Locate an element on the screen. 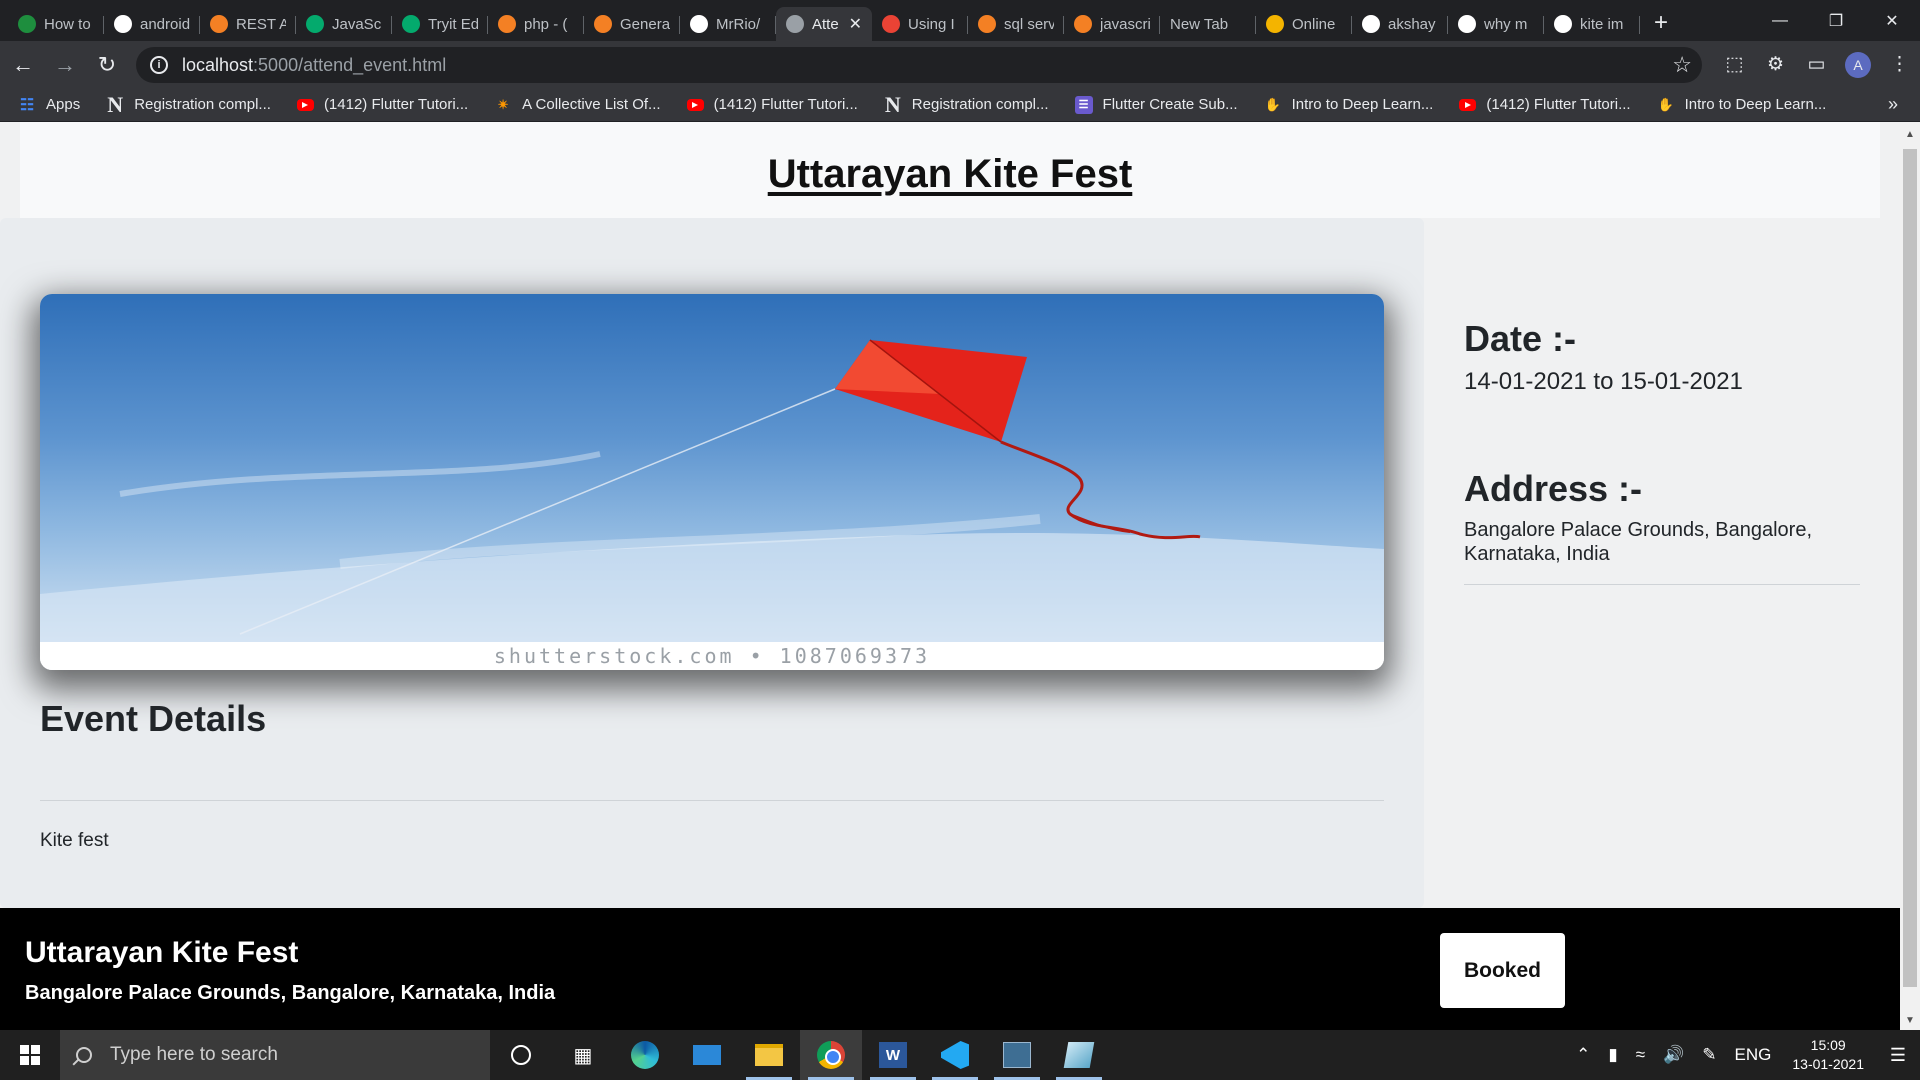 Image resolution: width=1920 pixels, height=1080 pixels. bookmark-star-icon: ☆ is located at coordinates (1682, 65).